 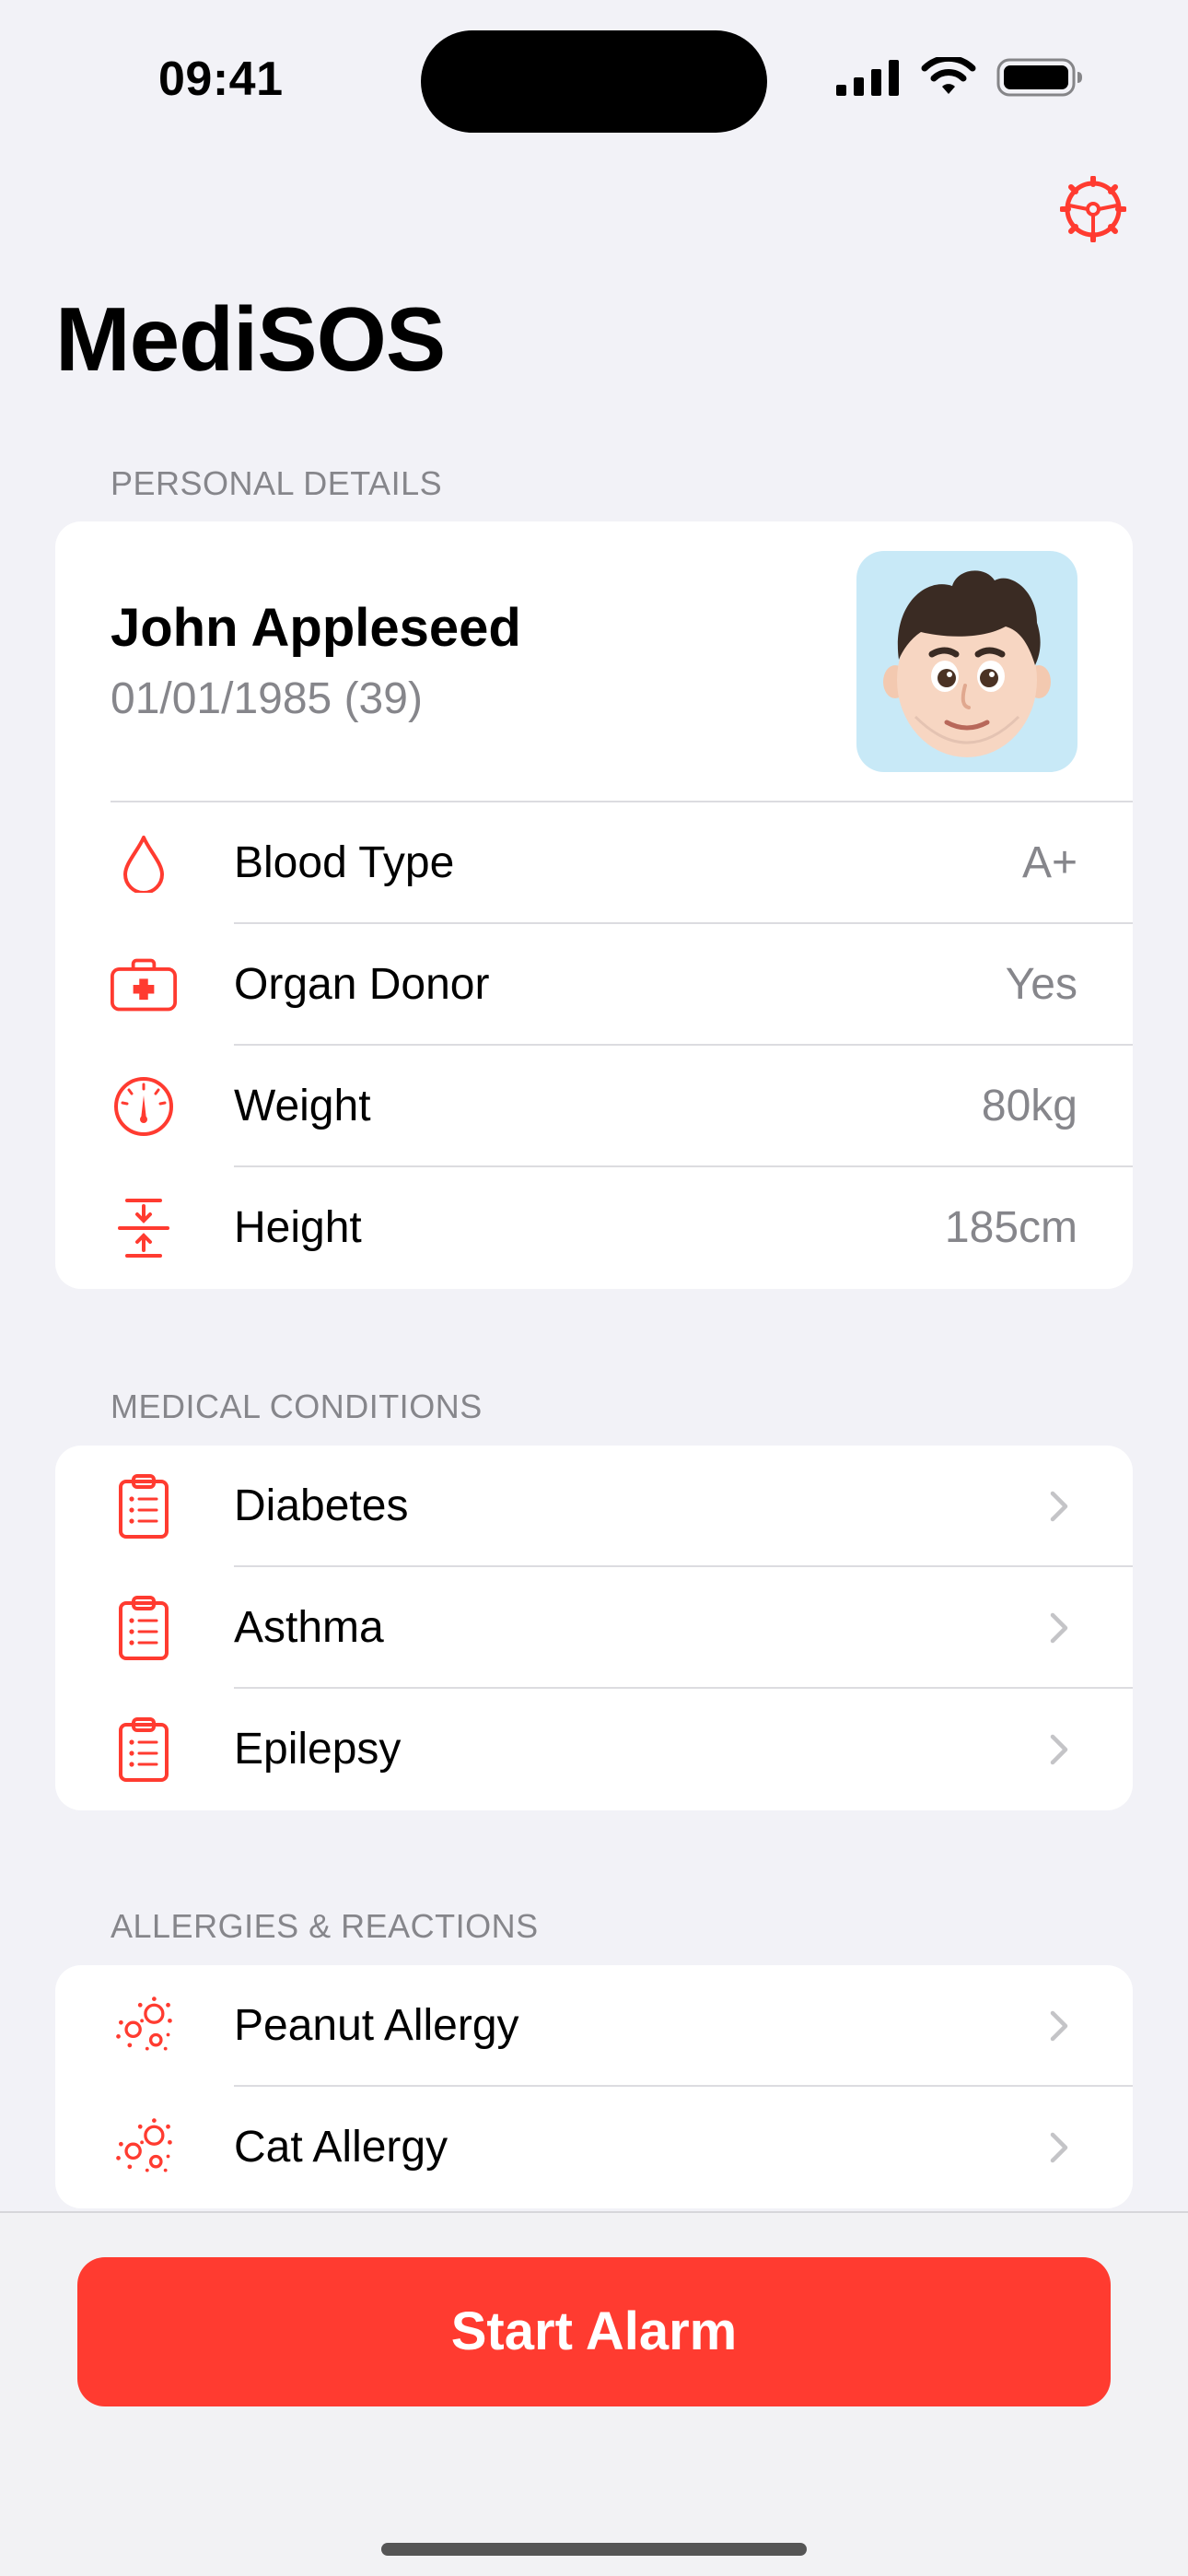 I want to click on row-label: Organ Donor, so click(x=362, y=984).